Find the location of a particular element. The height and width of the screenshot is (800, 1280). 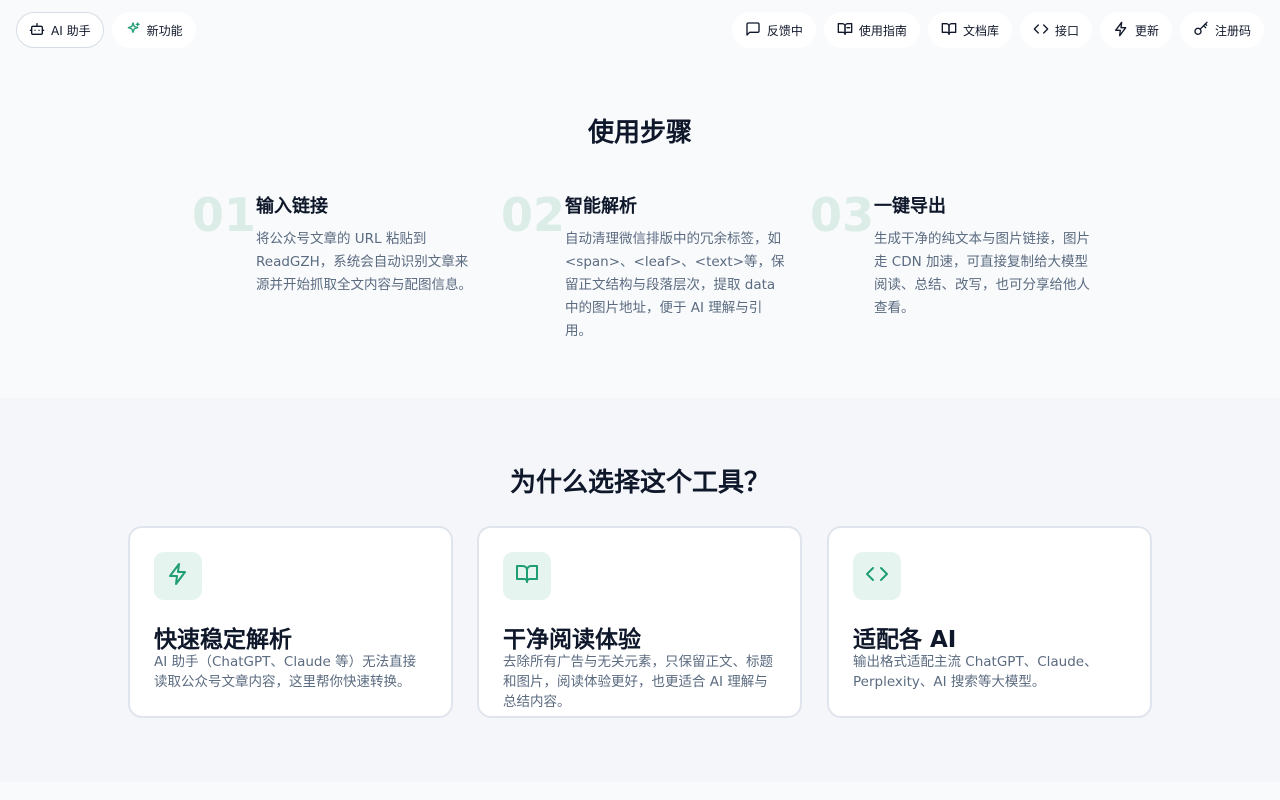

step-number: 02 is located at coordinates (533, 215).